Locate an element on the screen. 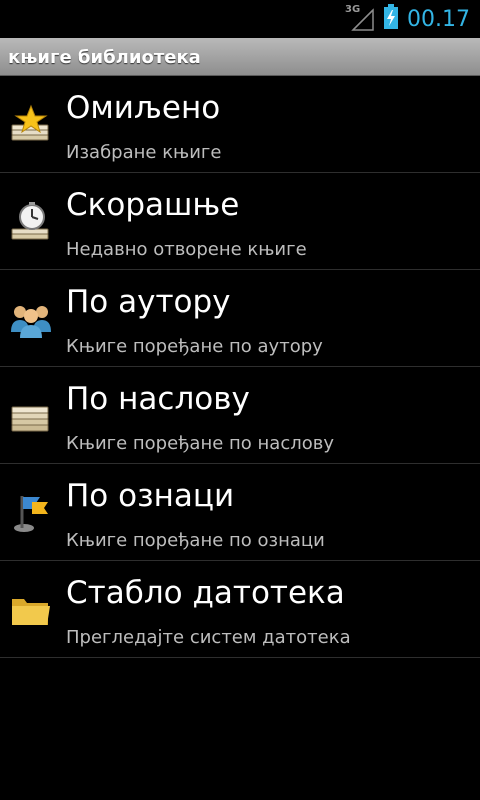 The height and width of the screenshot is (800, 480). menu-item-recent: Скорашње Недавно отворене књиге is located at coordinates (240, 221).